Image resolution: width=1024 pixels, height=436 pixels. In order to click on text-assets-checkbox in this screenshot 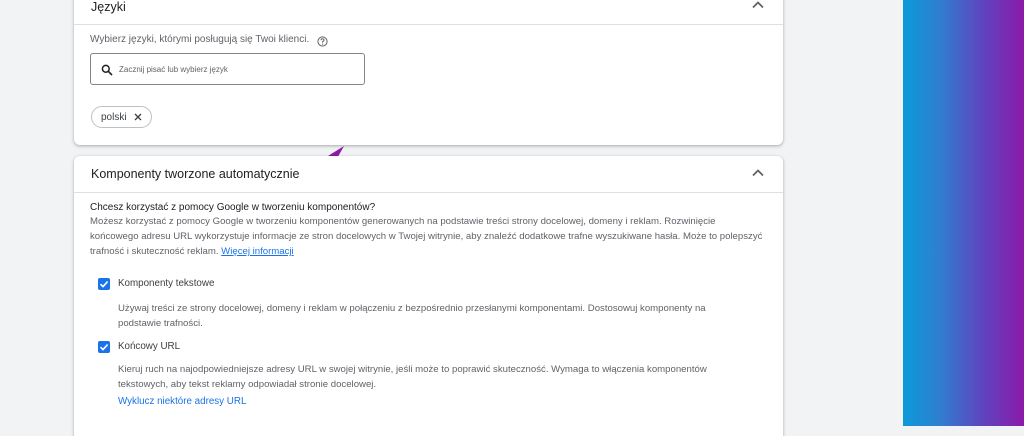, I will do `click(104, 284)`.